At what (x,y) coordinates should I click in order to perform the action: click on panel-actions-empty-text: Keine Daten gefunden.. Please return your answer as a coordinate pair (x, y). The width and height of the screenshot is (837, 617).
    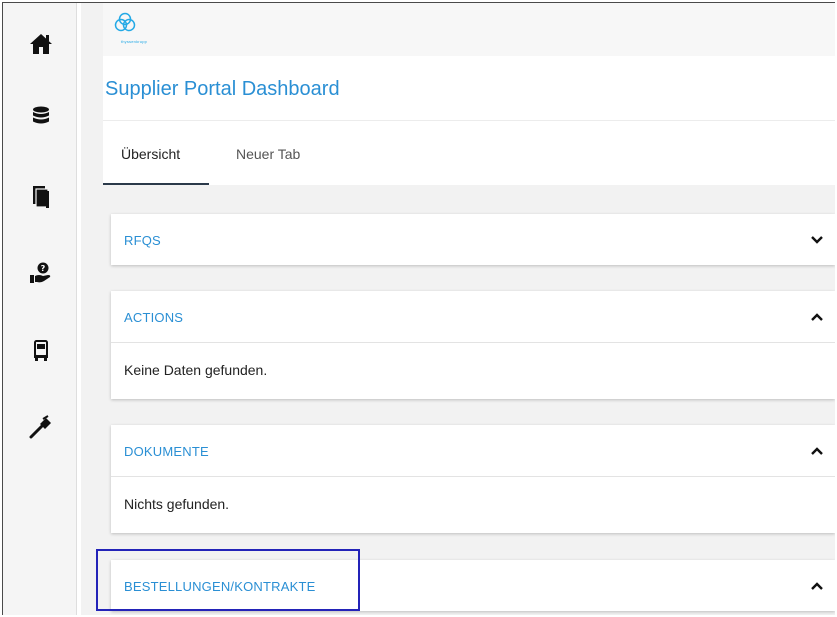
    Looking at the image, I should click on (196, 370).